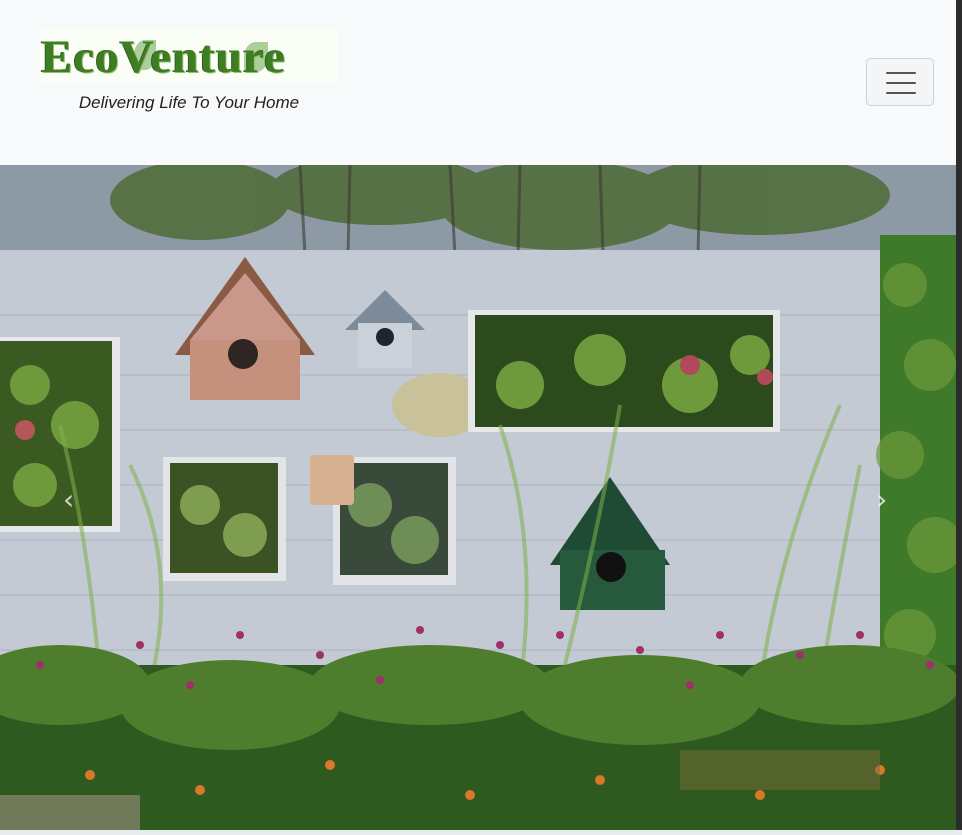 The width and height of the screenshot is (962, 835). What do you see at coordinates (959, 417) in the screenshot?
I see `scrollbar` at bounding box center [959, 417].